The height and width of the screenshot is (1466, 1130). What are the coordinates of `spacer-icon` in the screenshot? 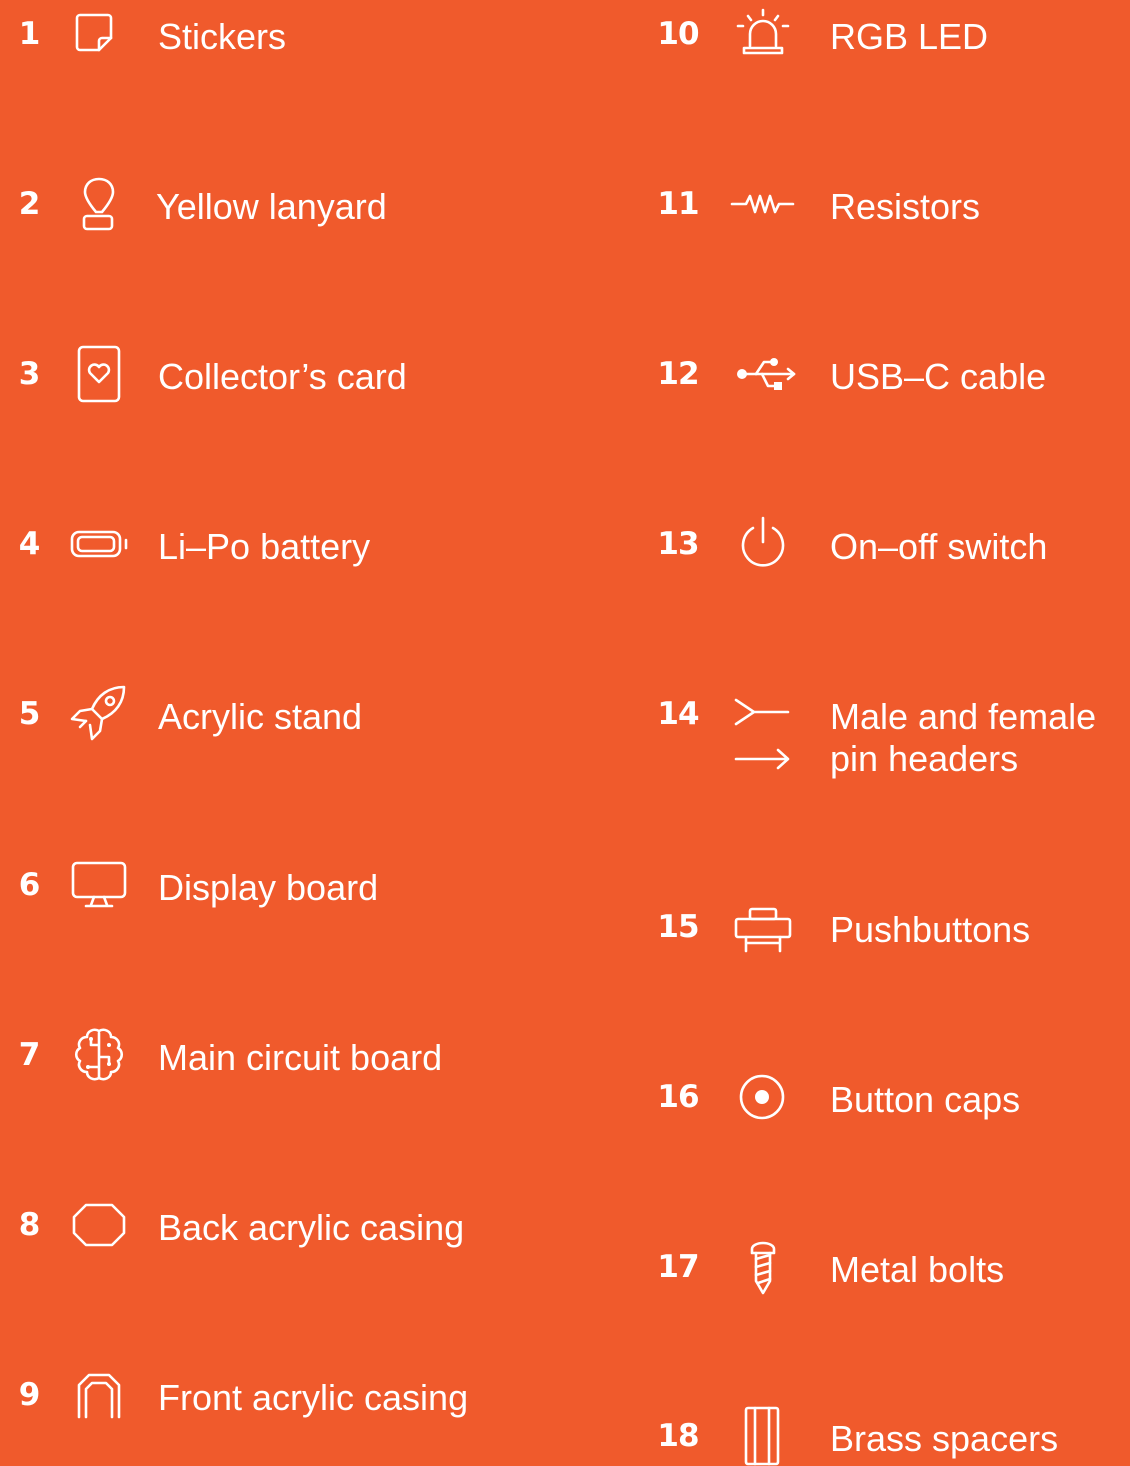 It's located at (763, 1436).